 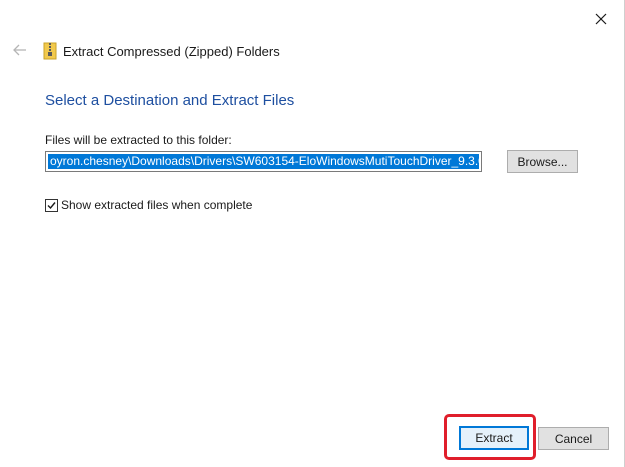 I want to click on dialog-title: Extract Compressed (Zipped) Folders, so click(x=171, y=51).